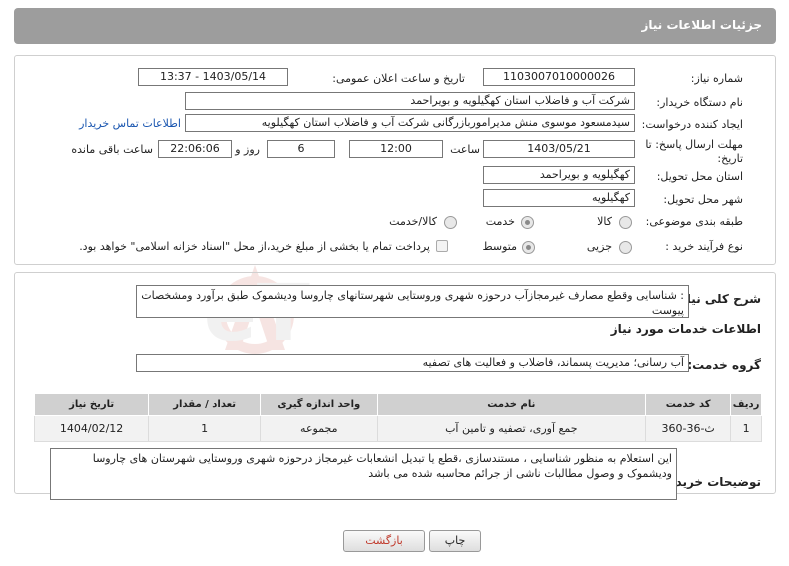 The image size is (789, 566). What do you see at coordinates (205, 404) in the screenshot?
I see `col-qty: تعداد / مقدار` at bounding box center [205, 404].